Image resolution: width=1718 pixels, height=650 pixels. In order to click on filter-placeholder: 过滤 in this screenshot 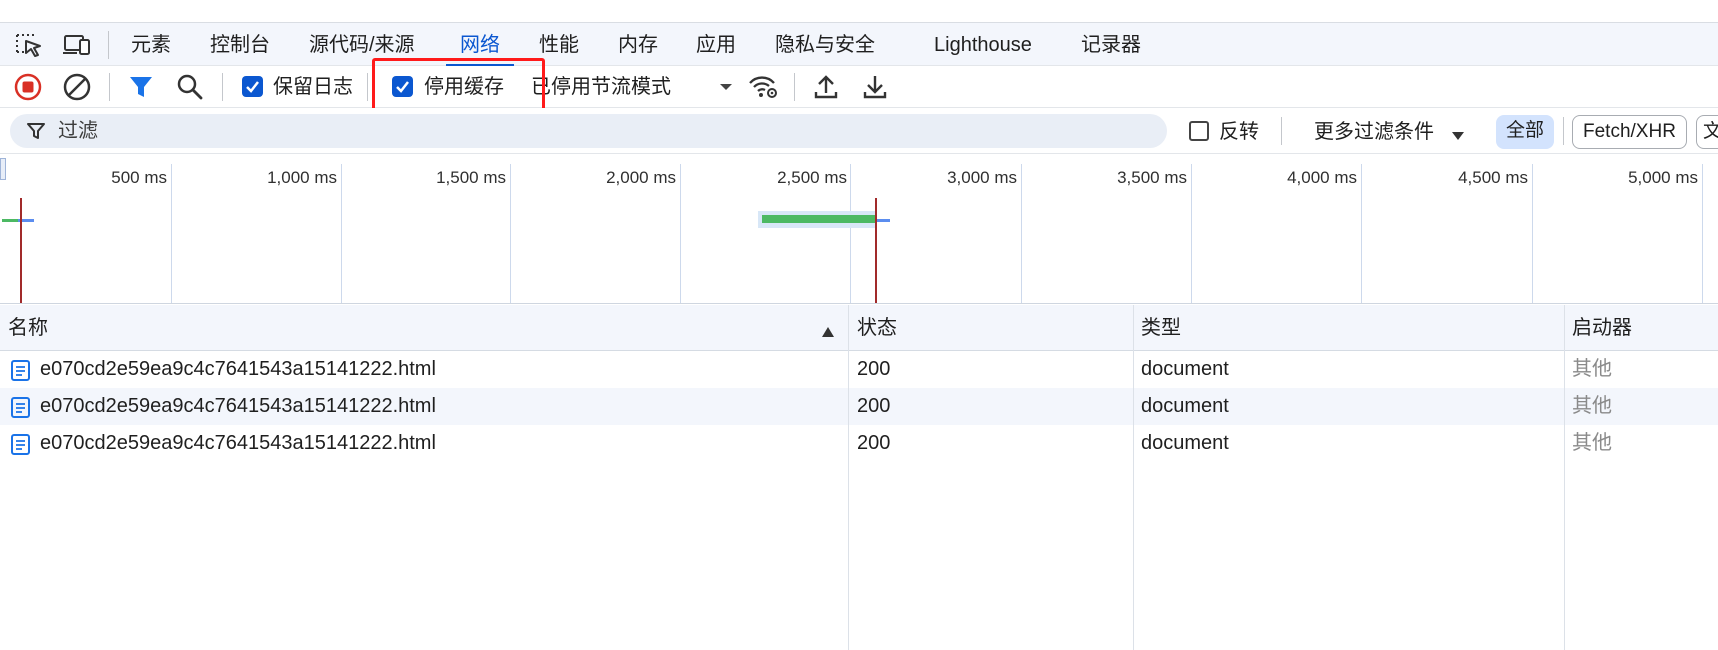, I will do `click(78, 131)`.